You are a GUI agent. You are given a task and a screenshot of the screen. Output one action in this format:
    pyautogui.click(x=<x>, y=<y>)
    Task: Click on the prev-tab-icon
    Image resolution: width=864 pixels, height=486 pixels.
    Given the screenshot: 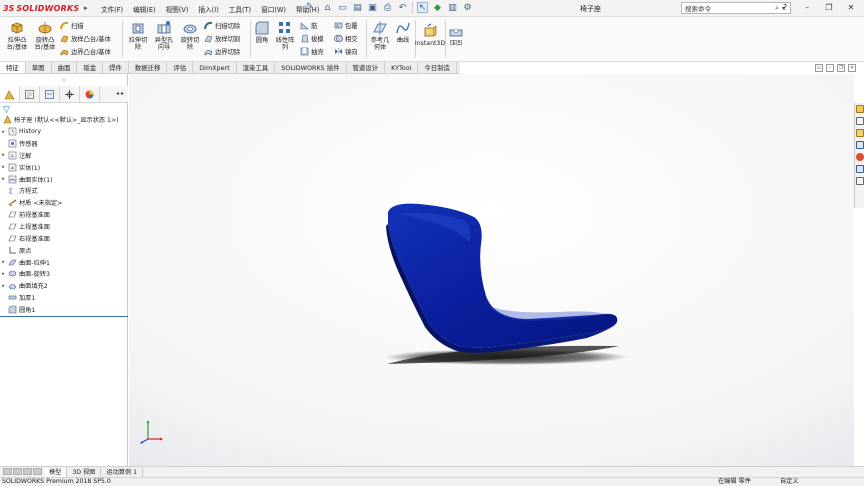 What is the action you would take?
    pyautogui.click(x=17, y=471)
    